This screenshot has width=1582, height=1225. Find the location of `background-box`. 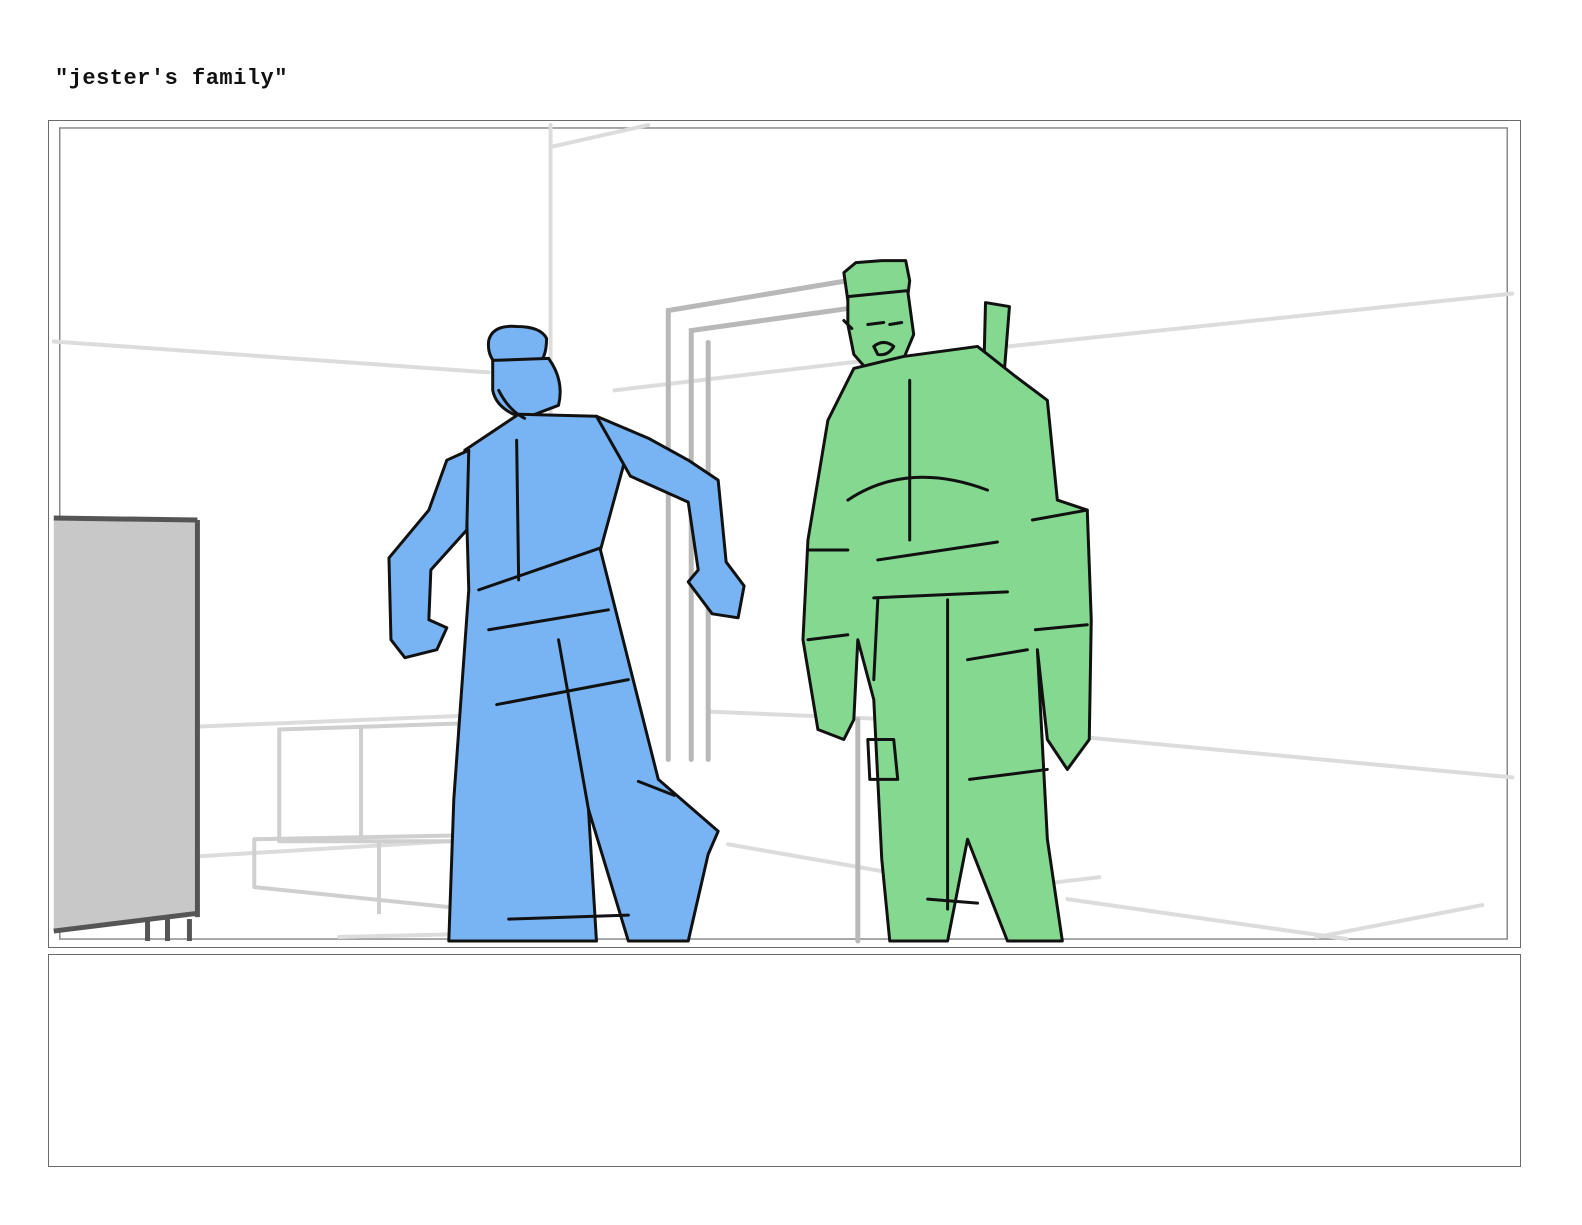

background-box is located at coordinates (361, 818).